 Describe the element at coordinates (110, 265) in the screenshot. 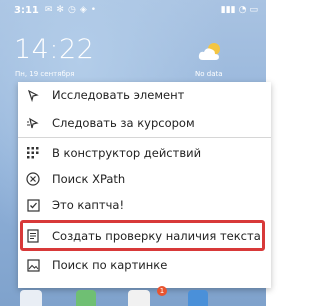

I see `menu-item-label: Поиск по картинке` at that location.